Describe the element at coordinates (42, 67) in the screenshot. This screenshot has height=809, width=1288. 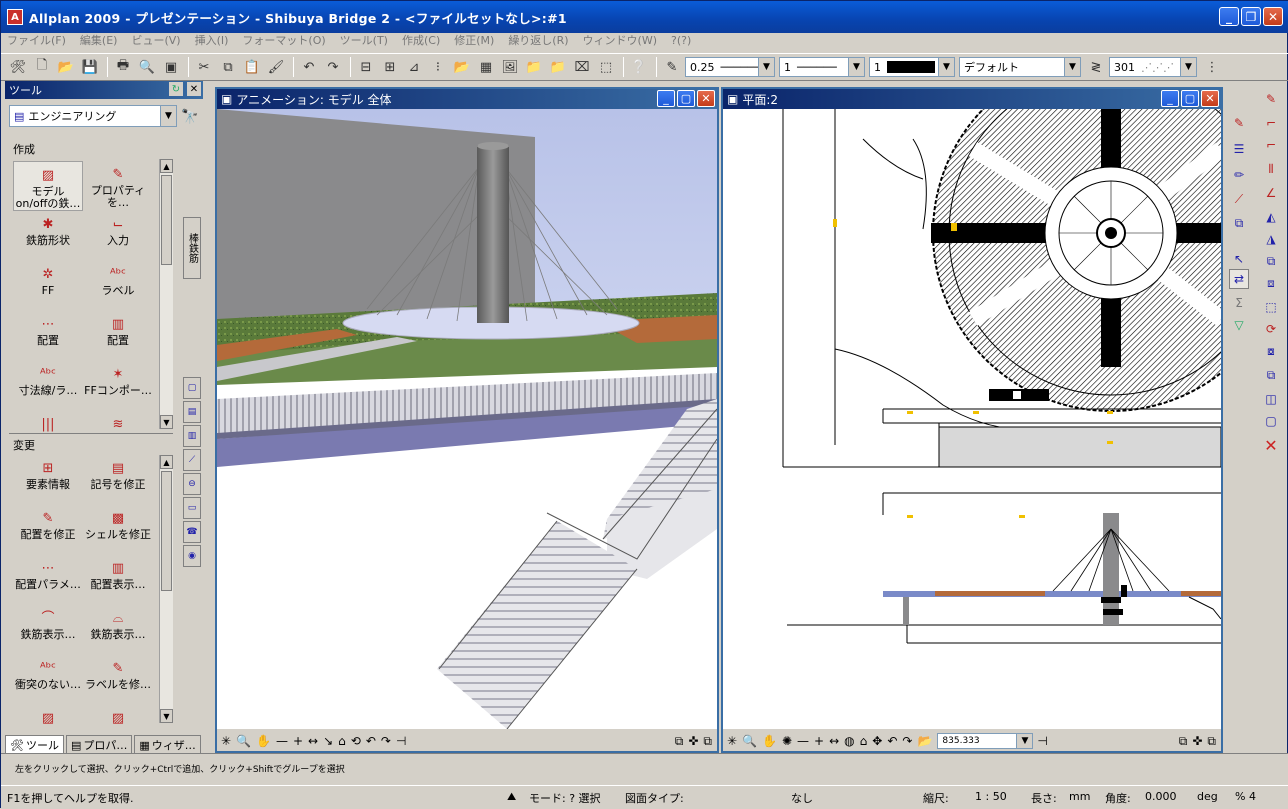
I see `new-file-icon: 🗋` at that location.